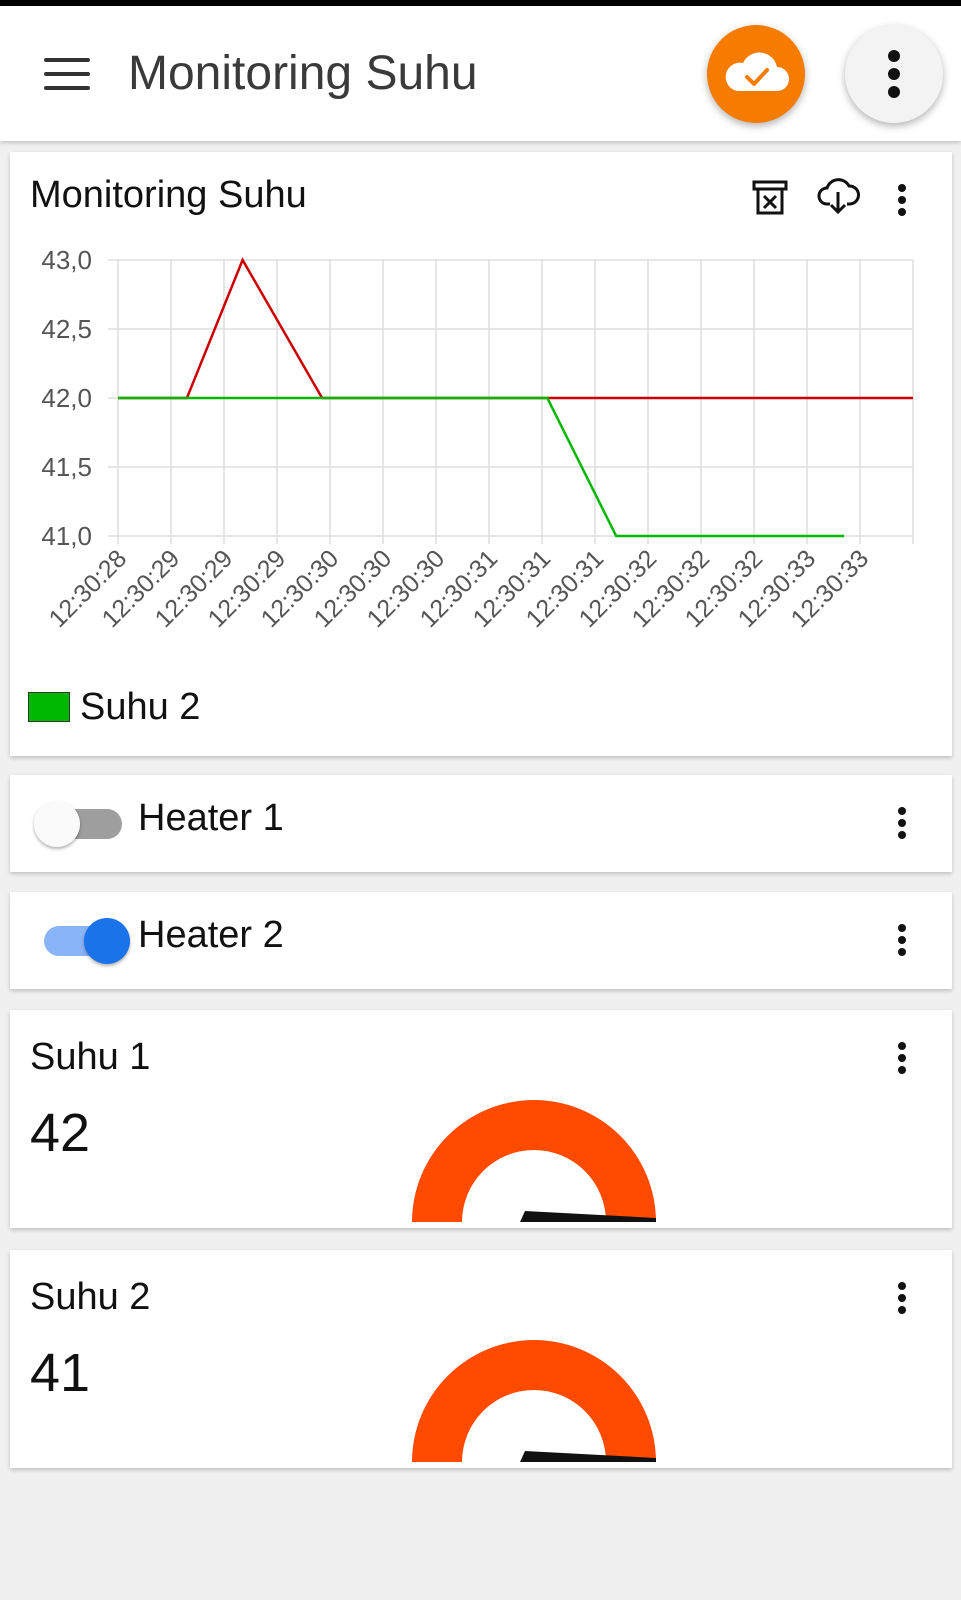 This screenshot has width=961, height=1600. What do you see at coordinates (60, 1373) in the screenshot?
I see `suhu-2-value: 41` at bounding box center [60, 1373].